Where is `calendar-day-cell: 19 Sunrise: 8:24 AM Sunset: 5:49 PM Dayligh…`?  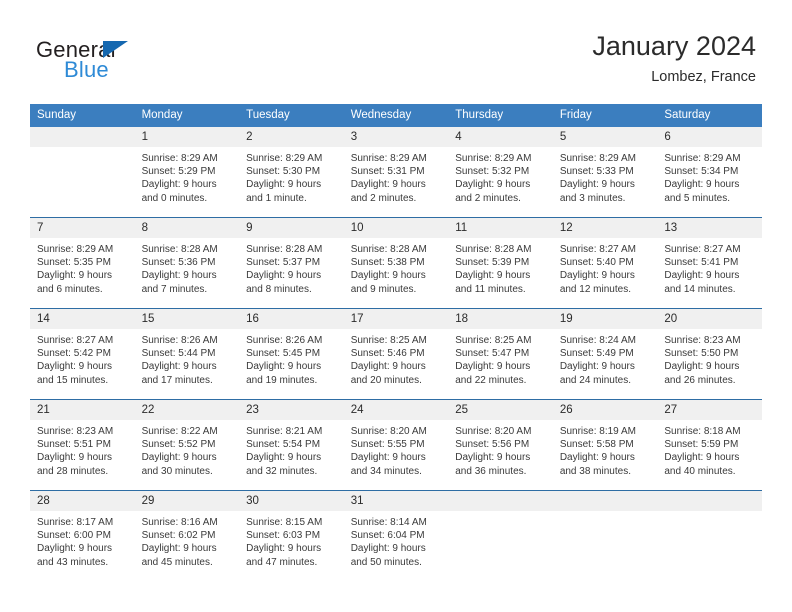
calendar-day-cell: 19 Sunrise: 8:24 AM Sunset: 5:49 PM Dayligh… is located at coordinates (605, 354).